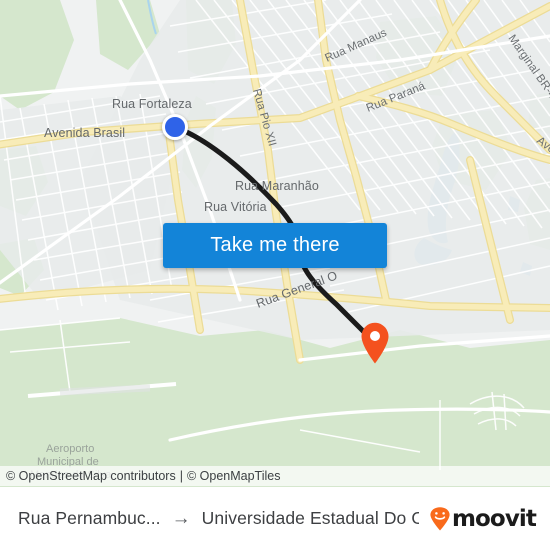  I want to click on road-label: Rua Fortaleza, so click(152, 104).